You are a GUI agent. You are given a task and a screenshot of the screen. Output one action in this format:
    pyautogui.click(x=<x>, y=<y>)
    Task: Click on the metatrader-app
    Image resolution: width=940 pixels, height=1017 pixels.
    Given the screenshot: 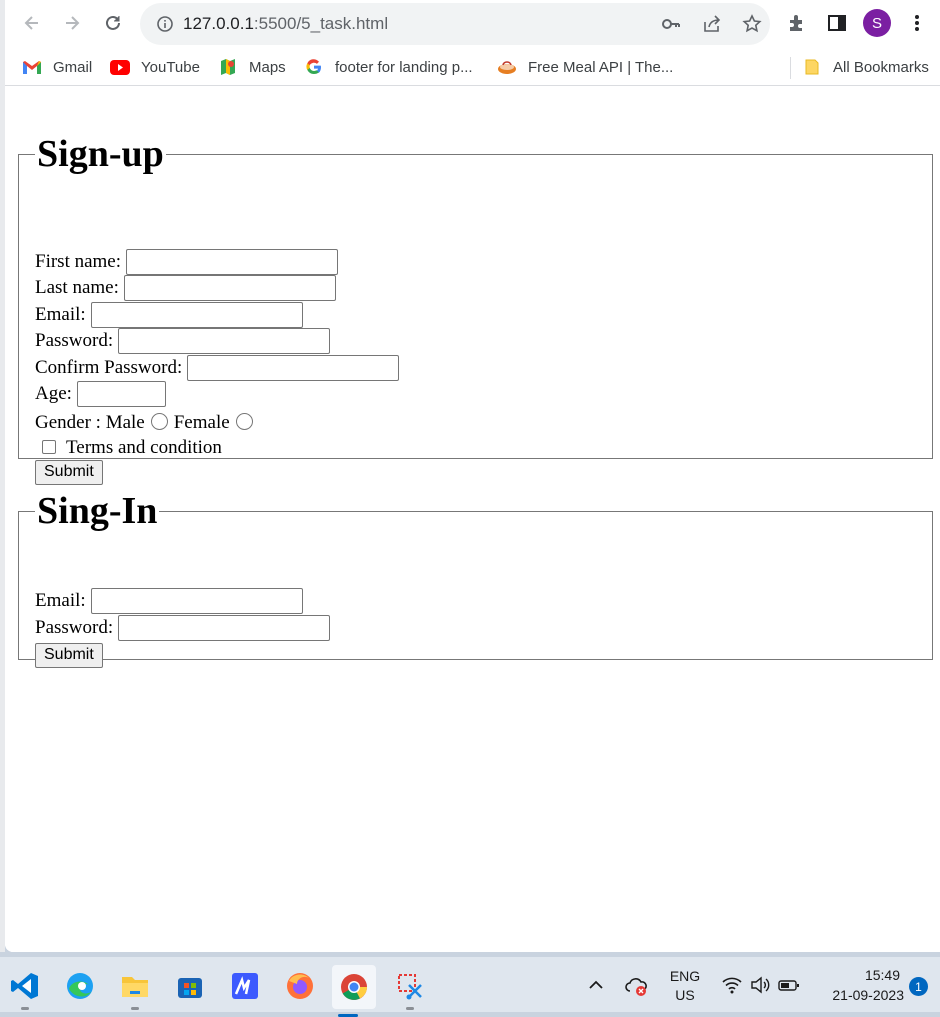 What is the action you would take?
    pyautogui.click(x=245, y=986)
    